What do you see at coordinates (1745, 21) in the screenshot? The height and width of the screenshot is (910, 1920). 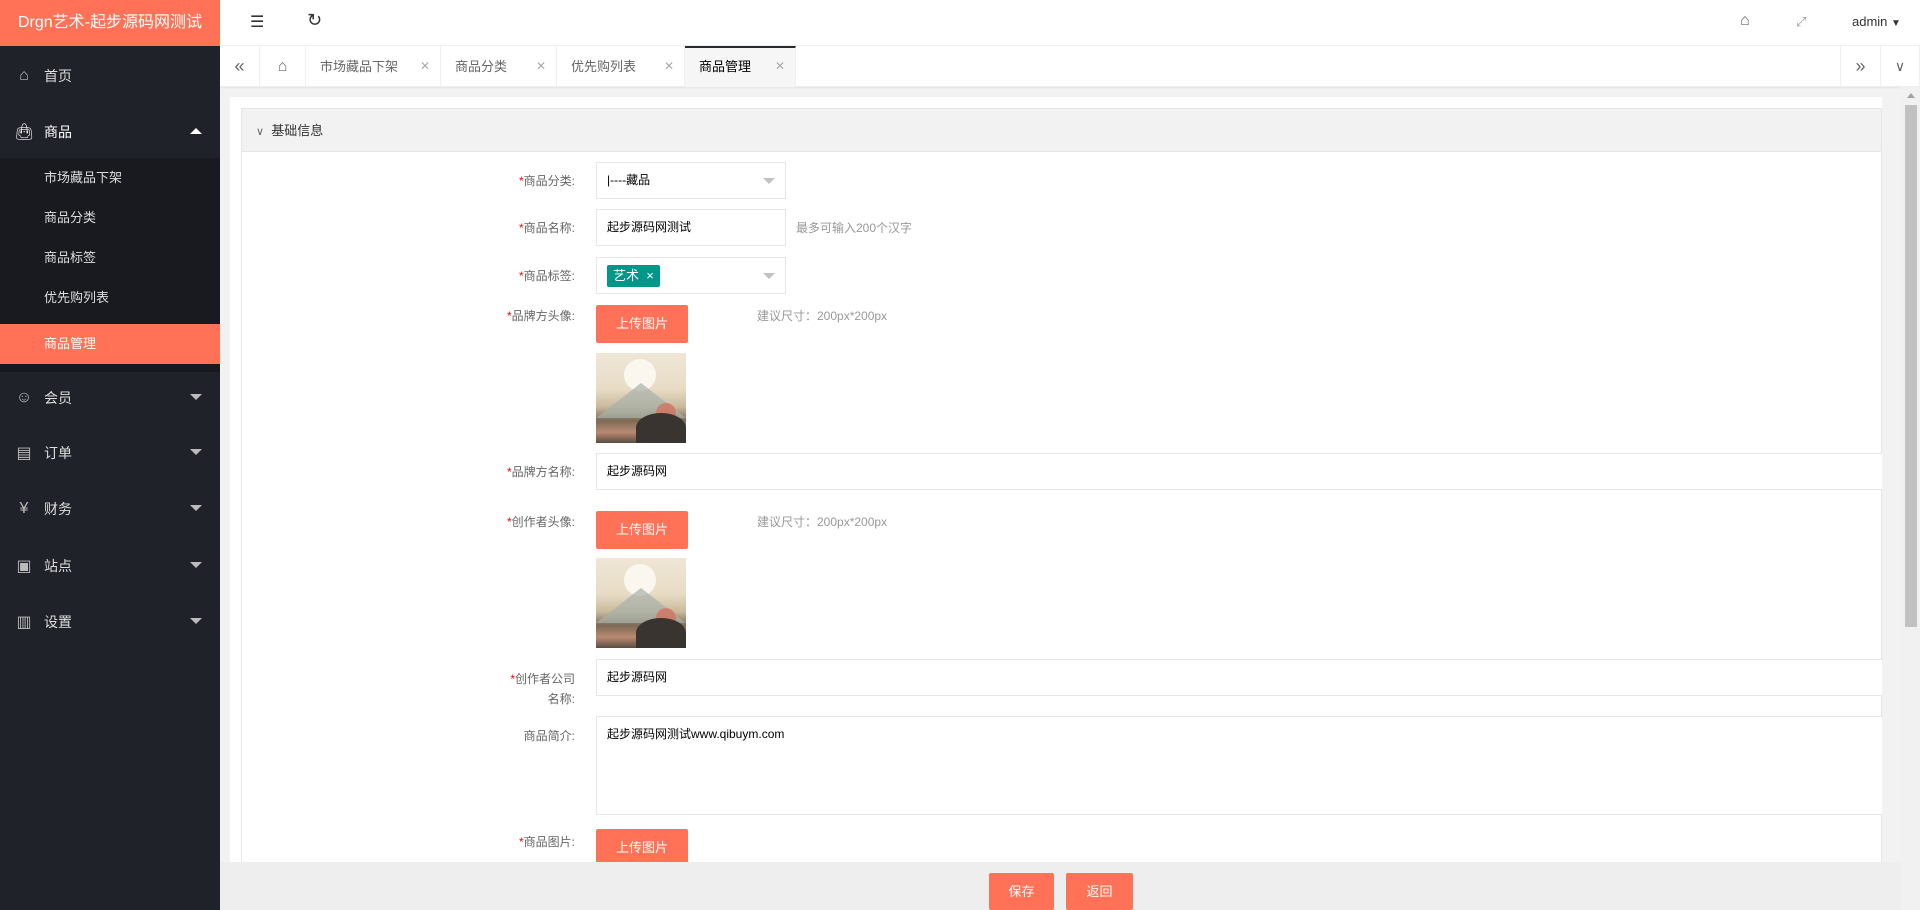 I see `tag-icon: ⌂` at bounding box center [1745, 21].